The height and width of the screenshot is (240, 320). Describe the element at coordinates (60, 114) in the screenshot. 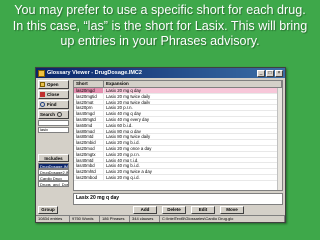

I see `search-icon` at that location.